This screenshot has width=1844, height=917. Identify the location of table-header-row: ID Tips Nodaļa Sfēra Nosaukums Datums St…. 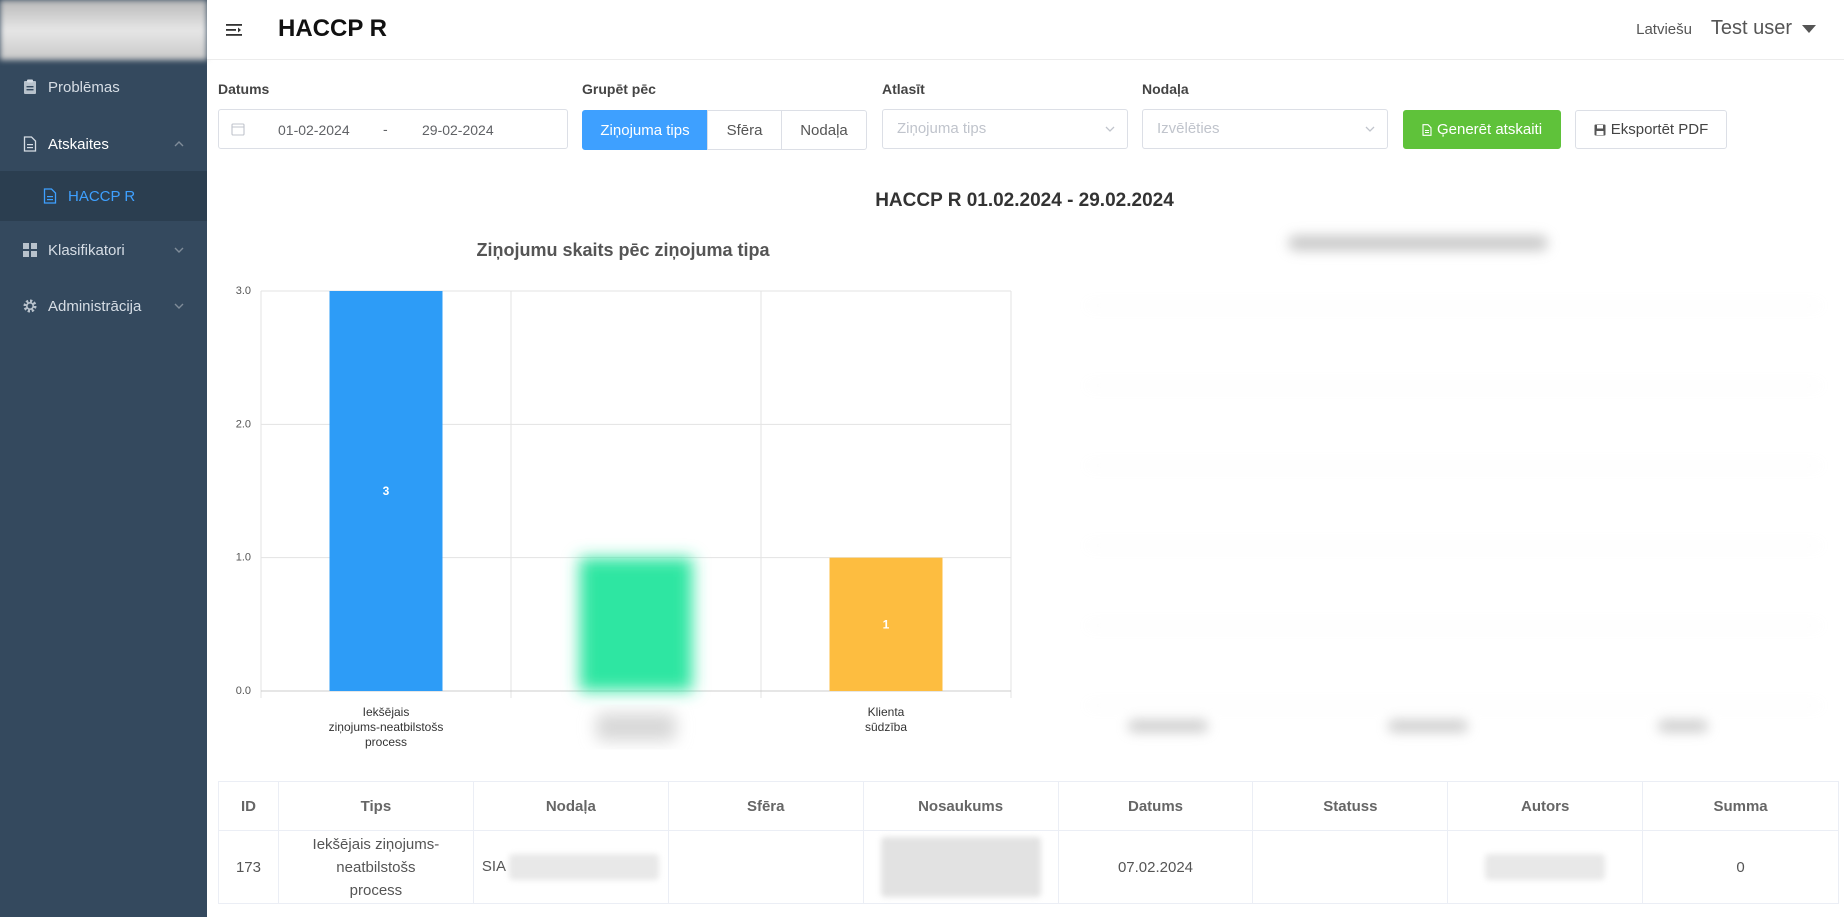
(1028, 806).